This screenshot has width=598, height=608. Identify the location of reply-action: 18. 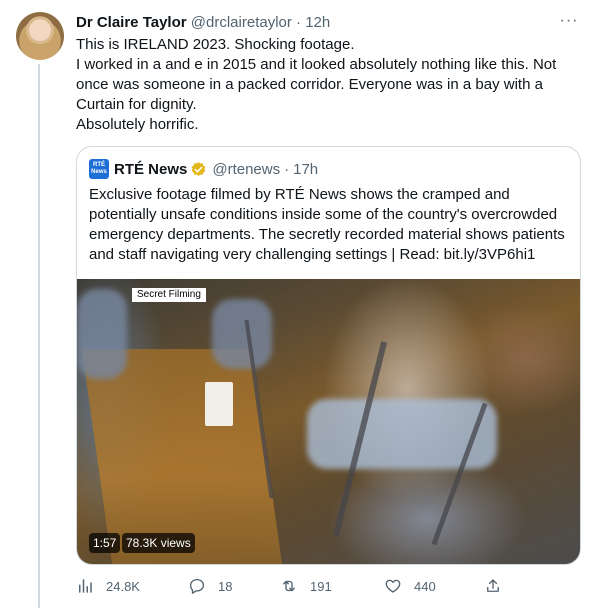
(210, 586).